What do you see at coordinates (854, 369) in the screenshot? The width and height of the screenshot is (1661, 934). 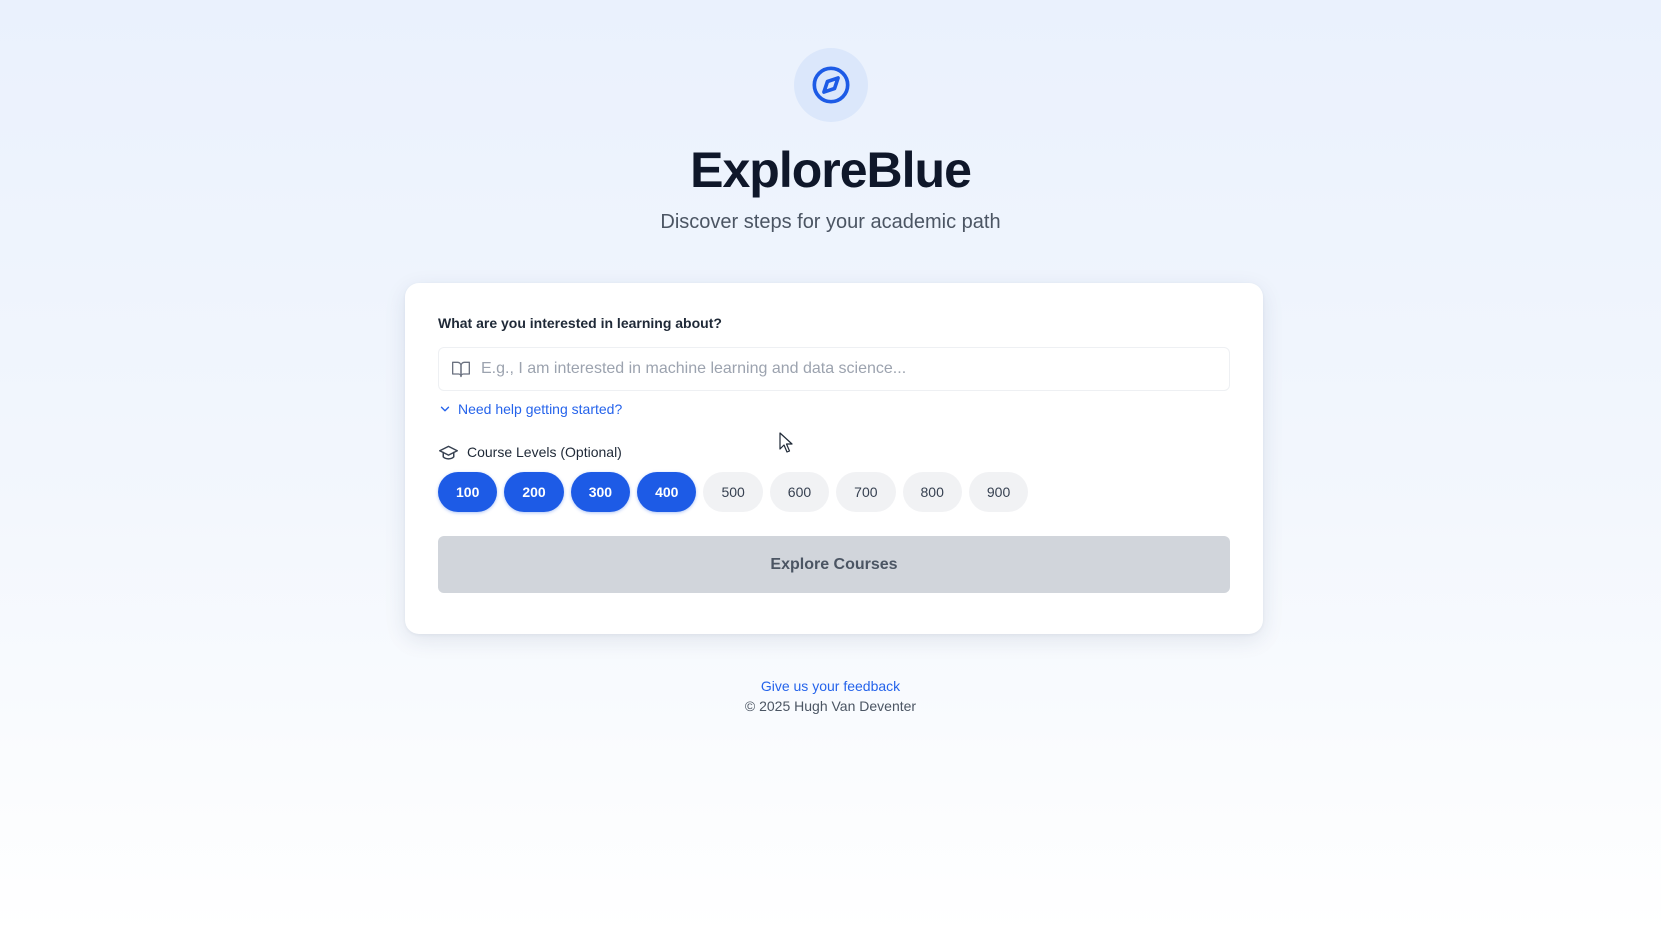 I see `interest-input` at bounding box center [854, 369].